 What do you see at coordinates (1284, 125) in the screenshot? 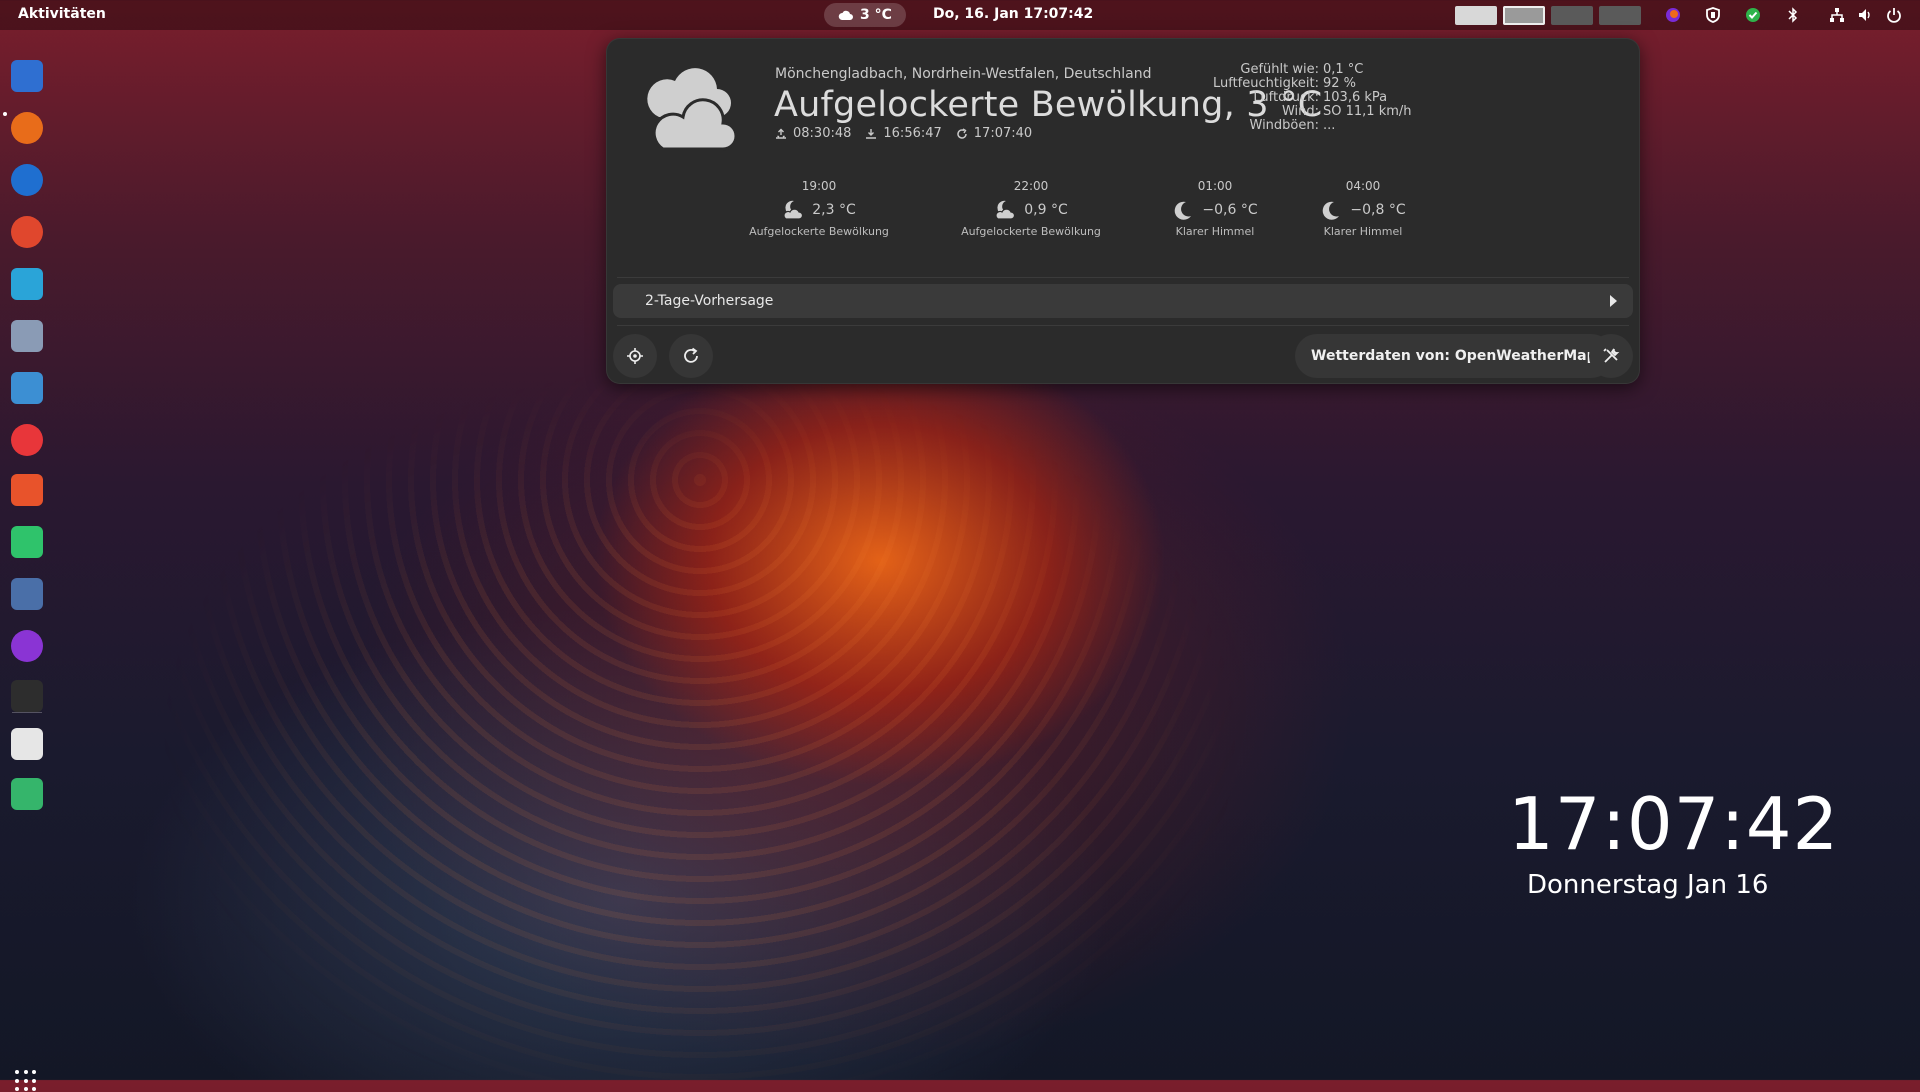
I see `detail-label: Windböen:` at bounding box center [1284, 125].